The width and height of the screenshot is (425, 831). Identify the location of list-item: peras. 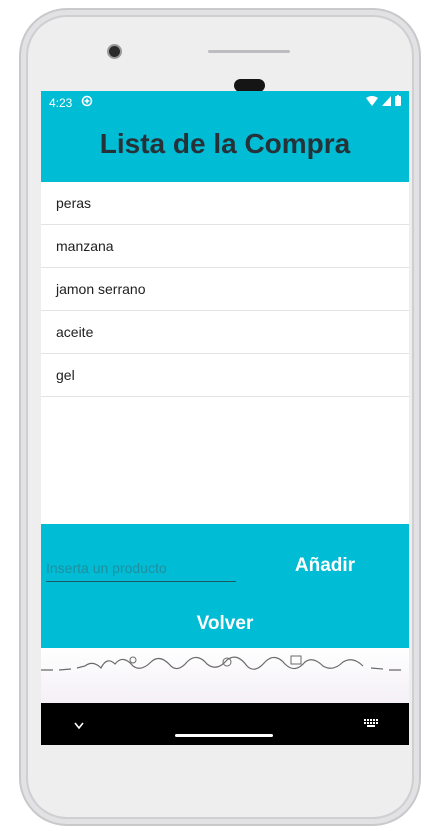
(225, 203).